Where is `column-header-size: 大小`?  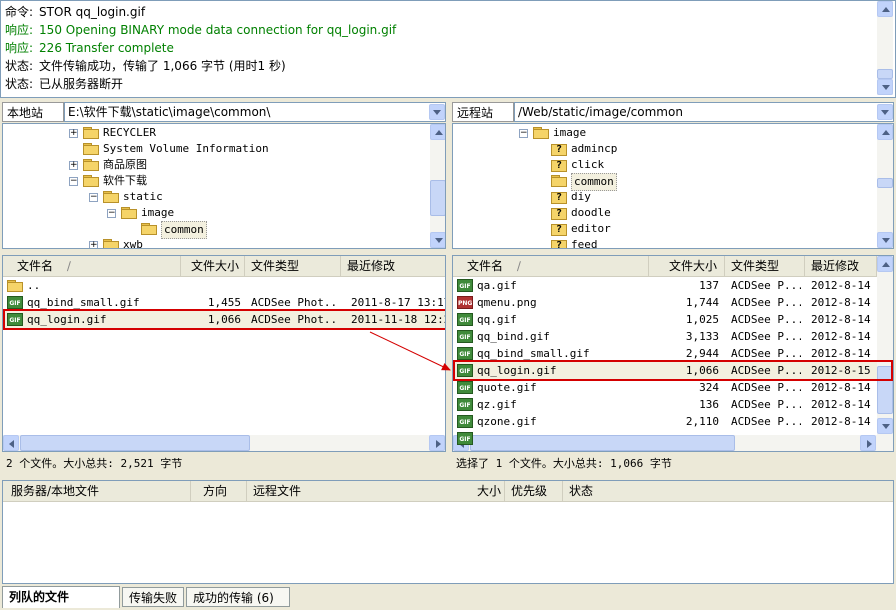
column-header-size: 大小 is located at coordinates (488, 491).